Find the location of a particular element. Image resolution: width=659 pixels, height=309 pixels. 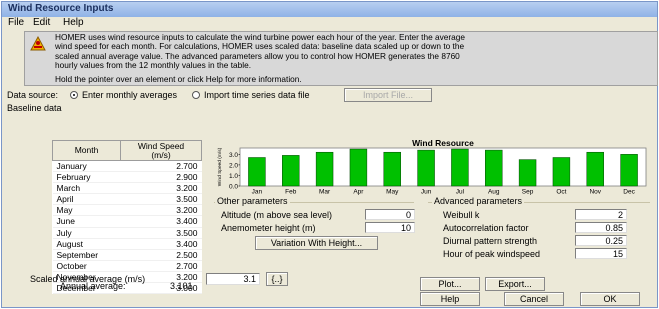

month-cell: May is located at coordinates (86, 210).